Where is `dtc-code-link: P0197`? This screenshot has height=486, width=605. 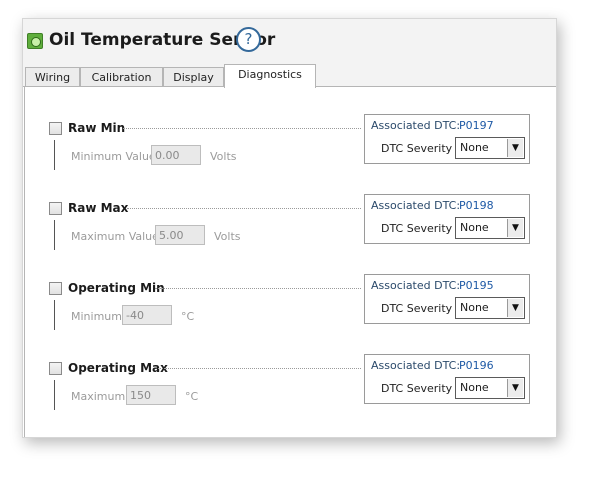 dtc-code-link: P0197 is located at coordinates (476, 125).